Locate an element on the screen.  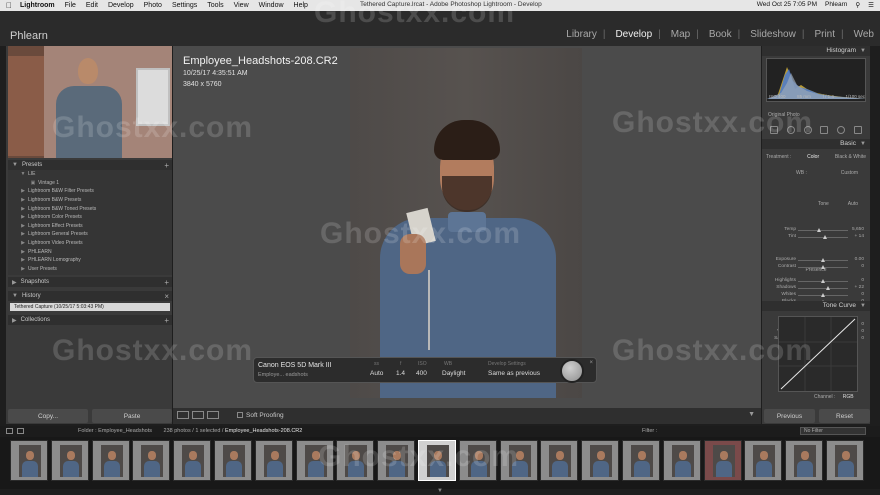
tone-auto-button: Auto is located at coordinates (853, 204).